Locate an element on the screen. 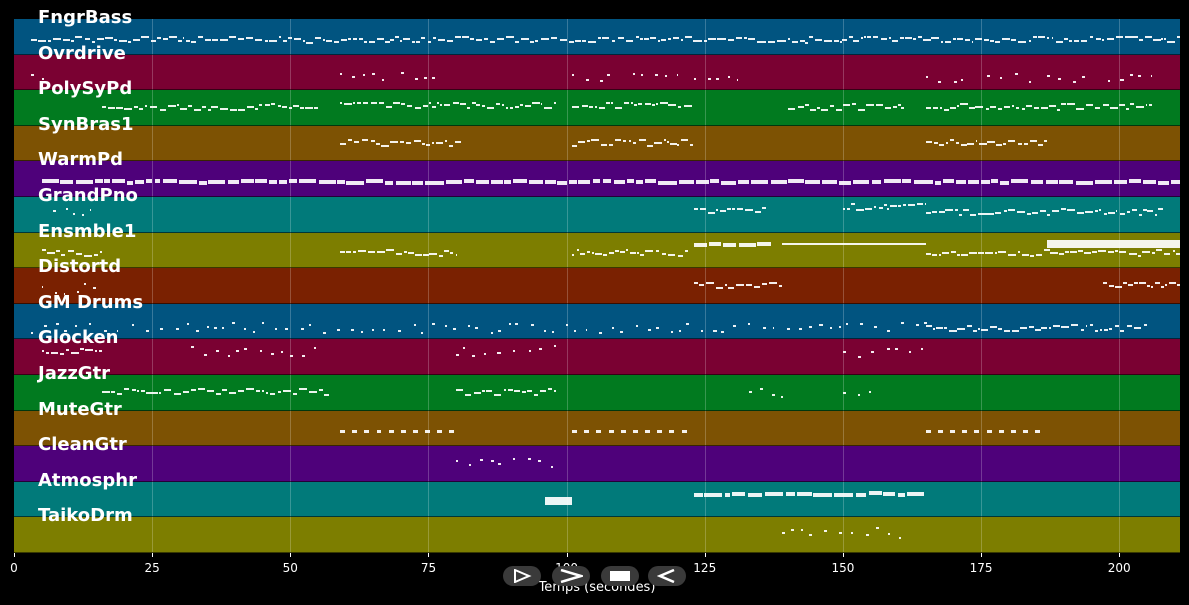 The image size is (1189, 605). forward-button is located at coordinates (571, 576).